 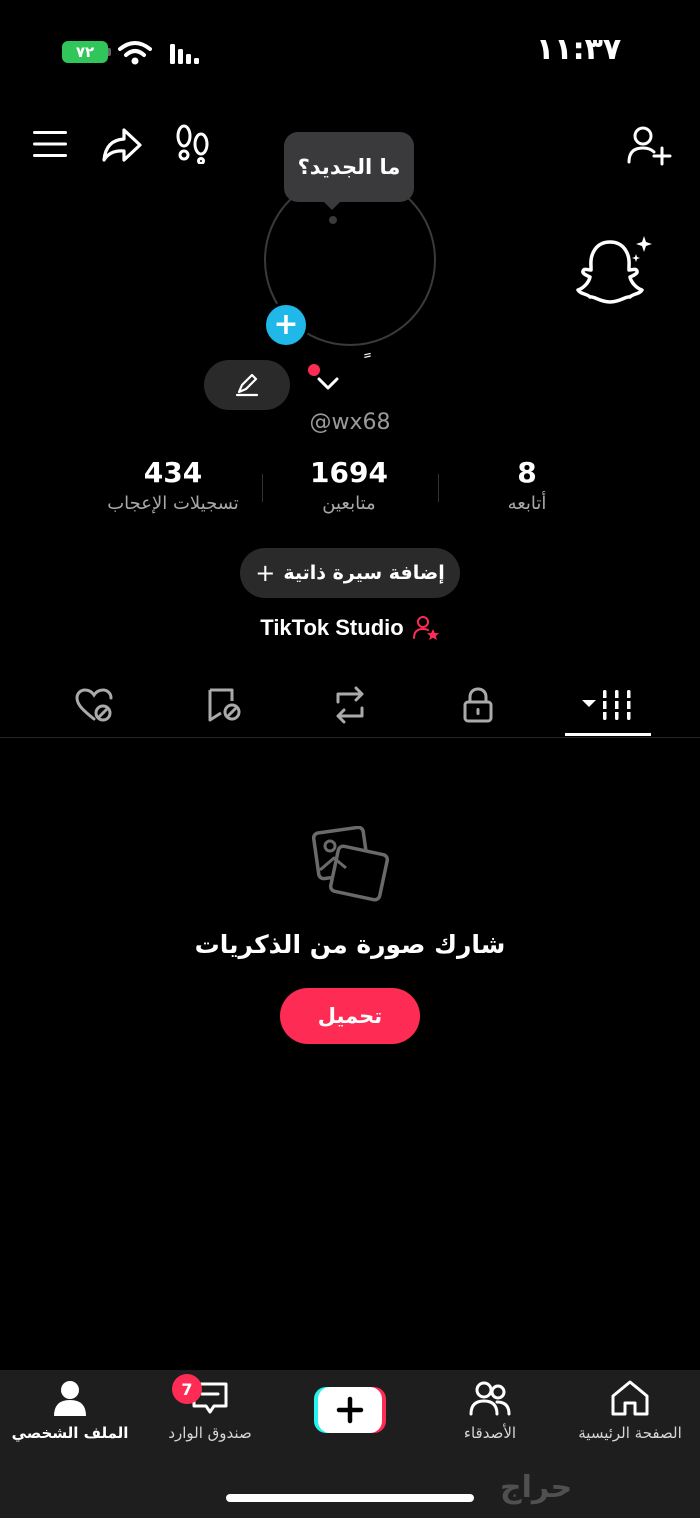 What do you see at coordinates (350, 1016) in the screenshot?
I see `upload-button: تحميل` at bounding box center [350, 1016].